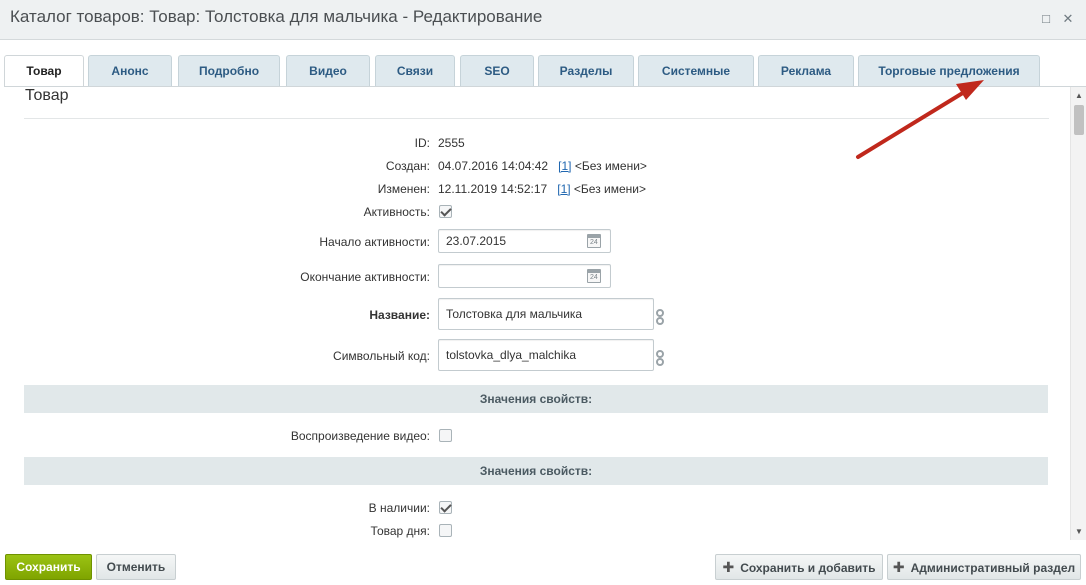 The width and height of the screenshot is (1086, 585). What do you see at coordinates (993, 568) in the screenshot?
I see `admin-section-label: Административный раздел` at bounding box center [993, 568].